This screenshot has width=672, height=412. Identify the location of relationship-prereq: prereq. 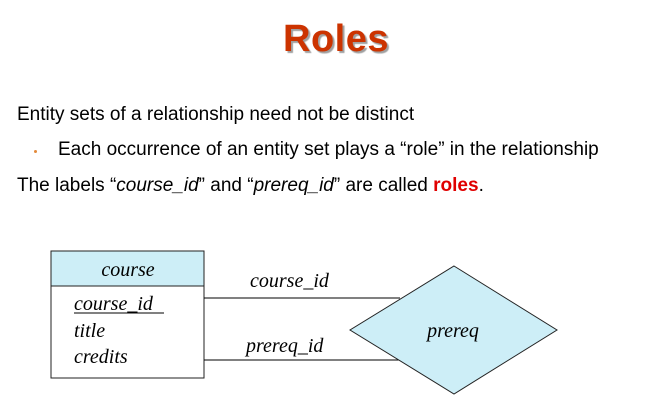
(453, 330).